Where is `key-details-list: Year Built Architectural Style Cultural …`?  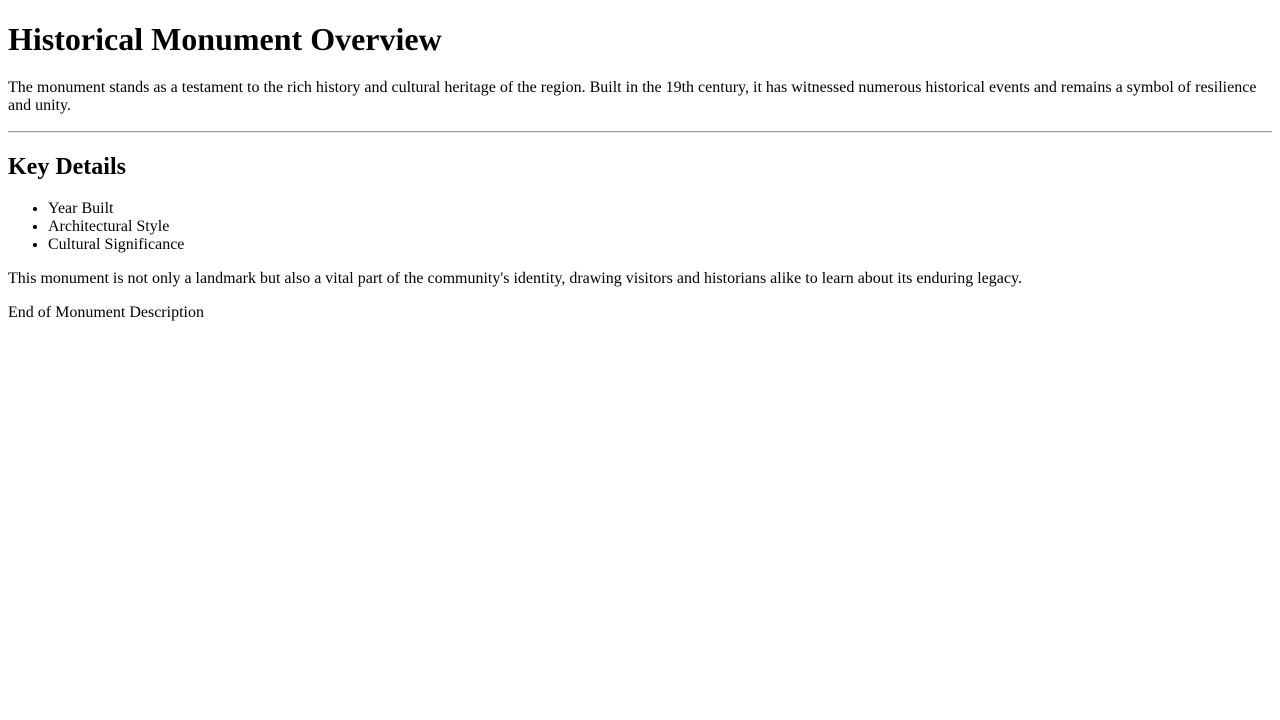
key-details-list: Year Built Architectural Style Cultural … is located at coordinates (640, 227).